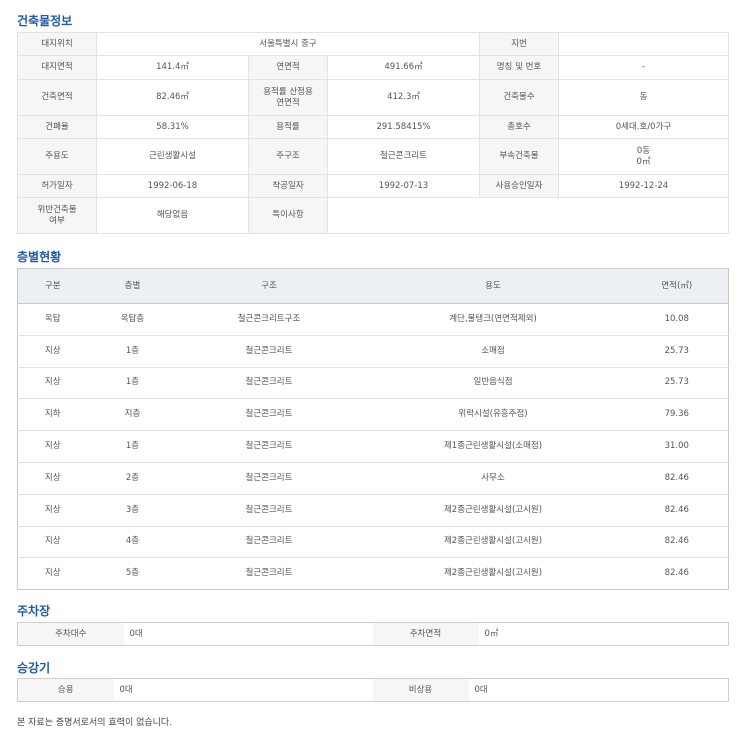 Image resolution: width=745 pixels, height=737 pixels. Describe the element at coordinates (57, 97) in the screenshot. I see `building-area-label: 건축면적` at that location.